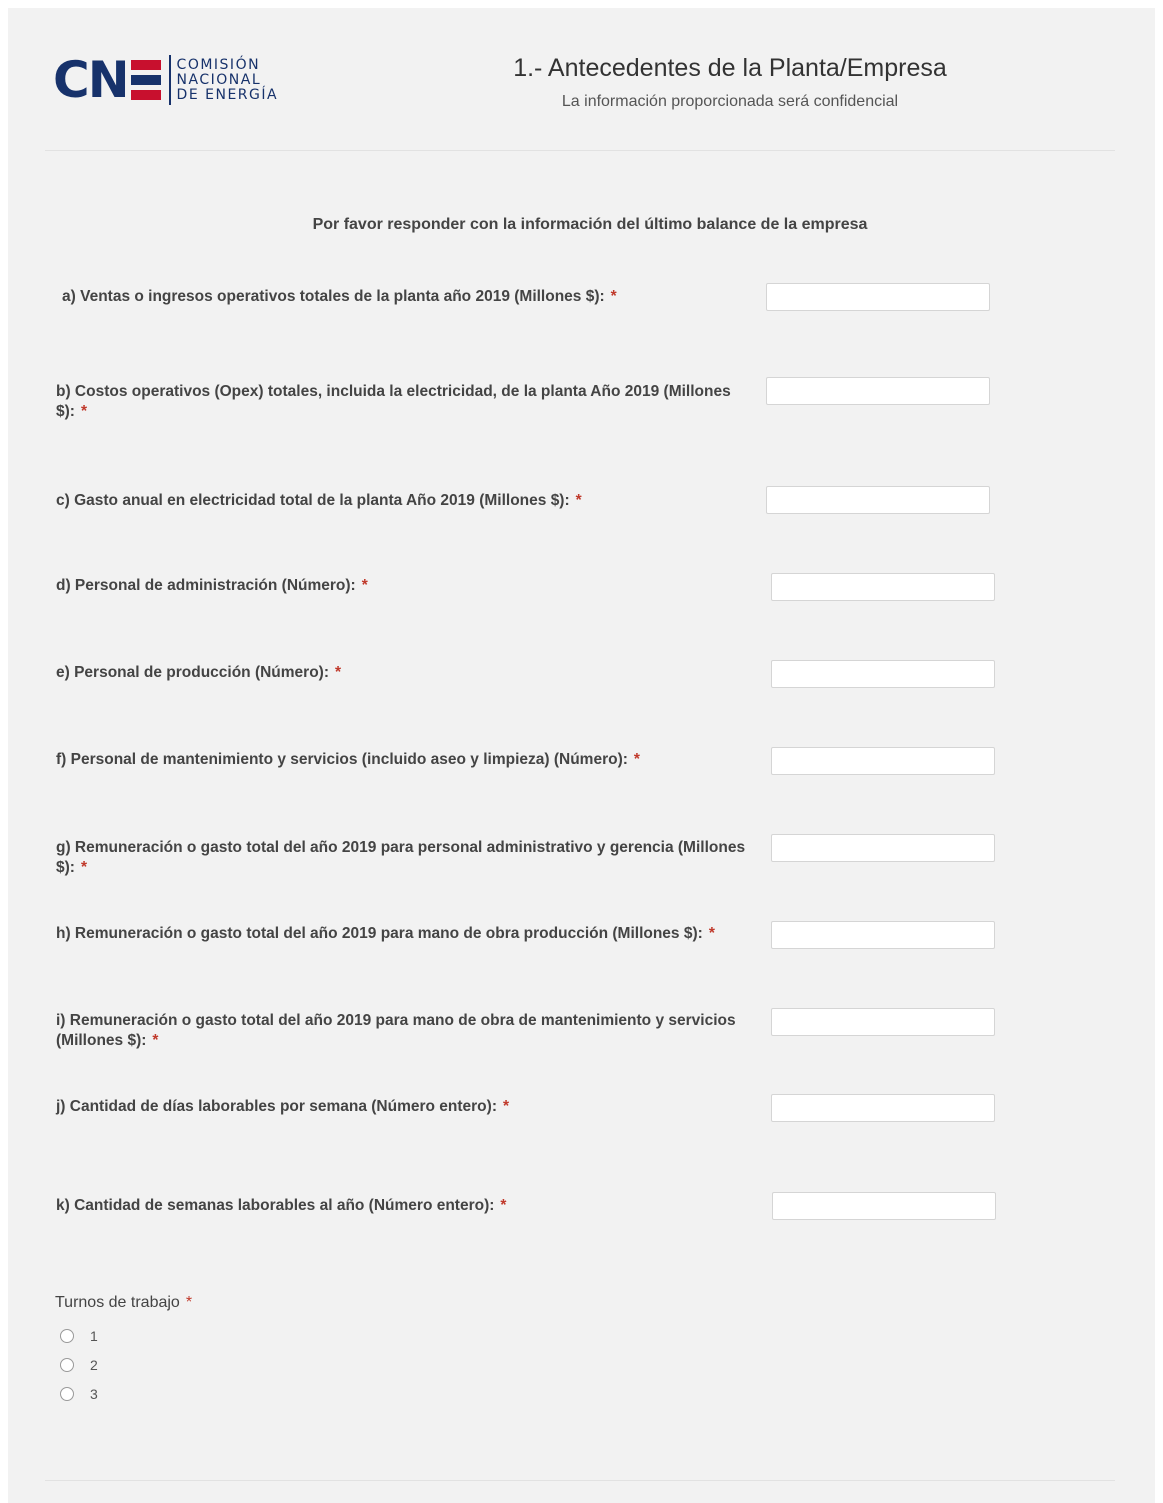 This screenshot has height=1503, width=1163. Describe the element at coordinates (124, 1302) in the screenshot. I see `turnos-label: Turnos de trabajo *` at that location.